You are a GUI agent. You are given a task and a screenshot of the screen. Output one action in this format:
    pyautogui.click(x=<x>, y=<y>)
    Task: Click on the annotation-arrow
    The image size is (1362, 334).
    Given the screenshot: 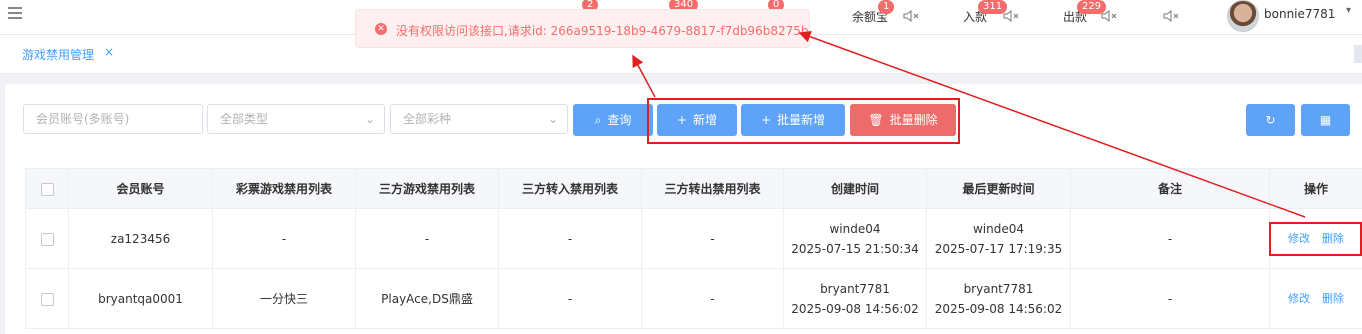 What is the action you would take?
    pyautogui.click(x=644, y=76)
    